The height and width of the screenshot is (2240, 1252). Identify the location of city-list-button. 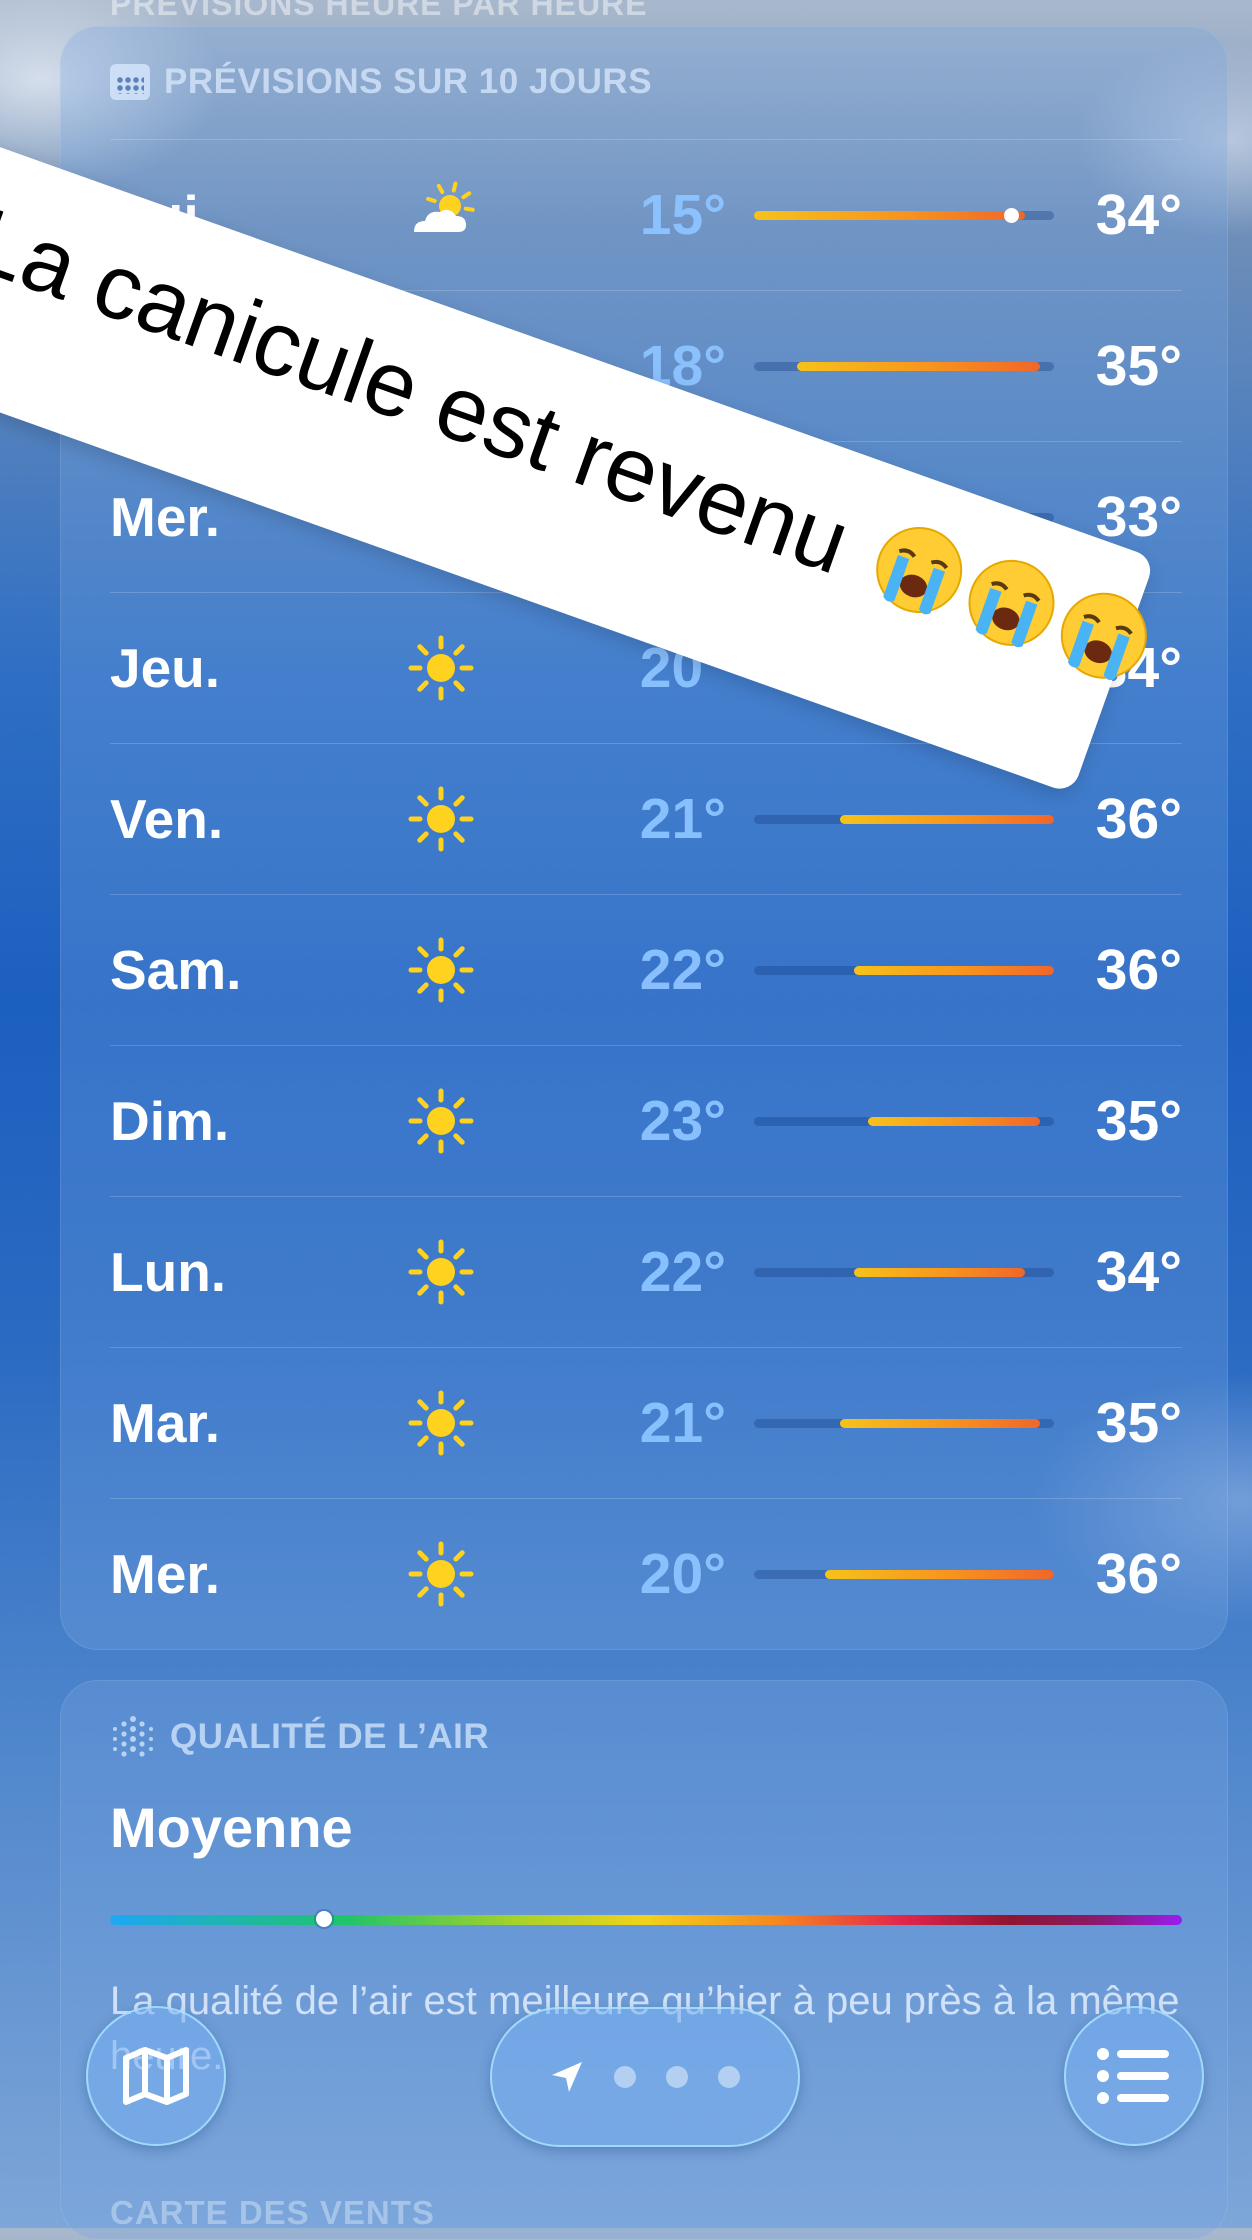
(1134, 2076).